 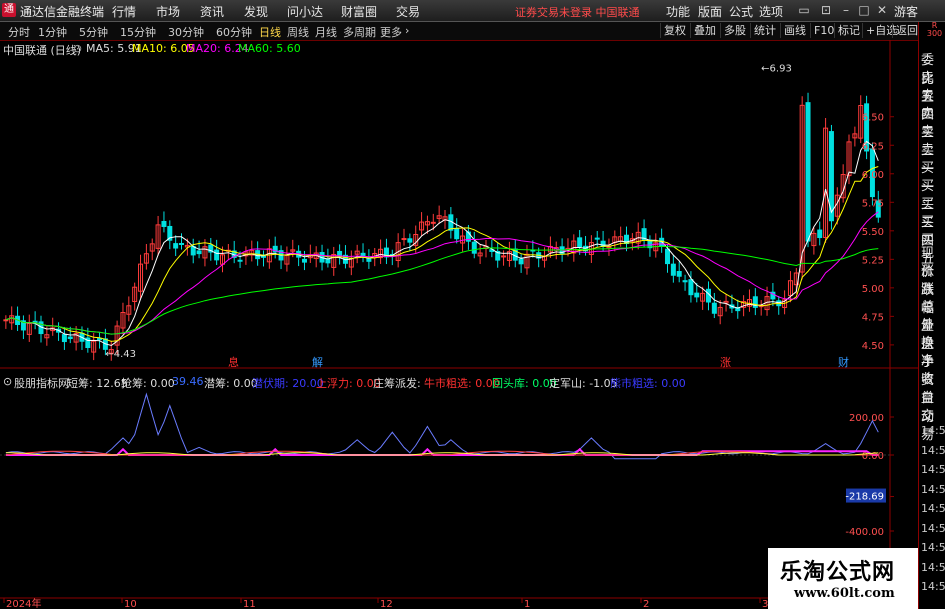 What do you see at coordinates (846, 10) in the screenshot?
I see `minimize-icon: –` at bounding box center [846, 10].